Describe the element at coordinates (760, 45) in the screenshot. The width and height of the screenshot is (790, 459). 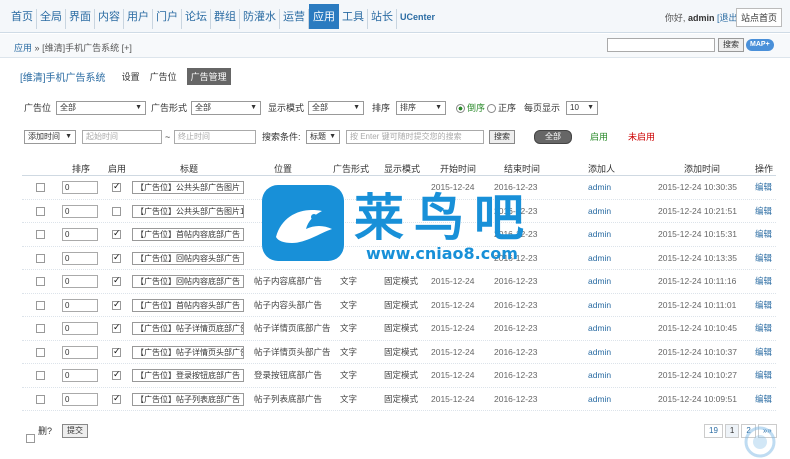
I see `map-button: MAP+` at that location.